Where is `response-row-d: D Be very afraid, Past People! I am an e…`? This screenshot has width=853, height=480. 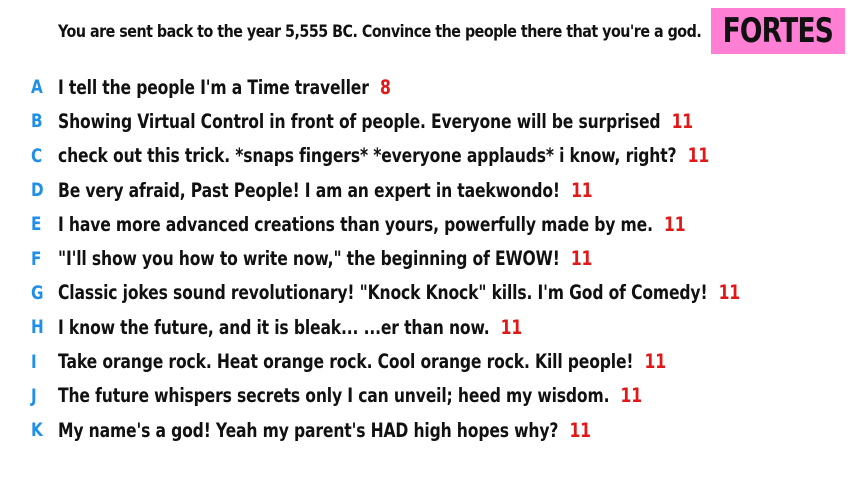
response-row-d: D Be very afraid, Past People! I am an e… is located at coordinates (426, 190).